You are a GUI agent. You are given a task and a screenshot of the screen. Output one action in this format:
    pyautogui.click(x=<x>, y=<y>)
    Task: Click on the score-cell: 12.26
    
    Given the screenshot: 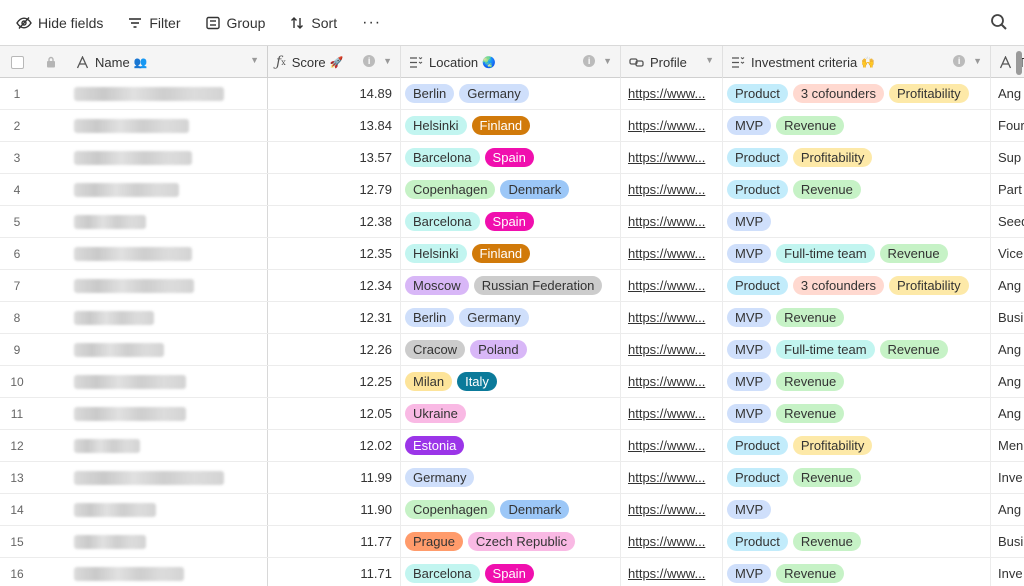 What is the action you would take?
    pyautogui.click(x=334, y=349)
    